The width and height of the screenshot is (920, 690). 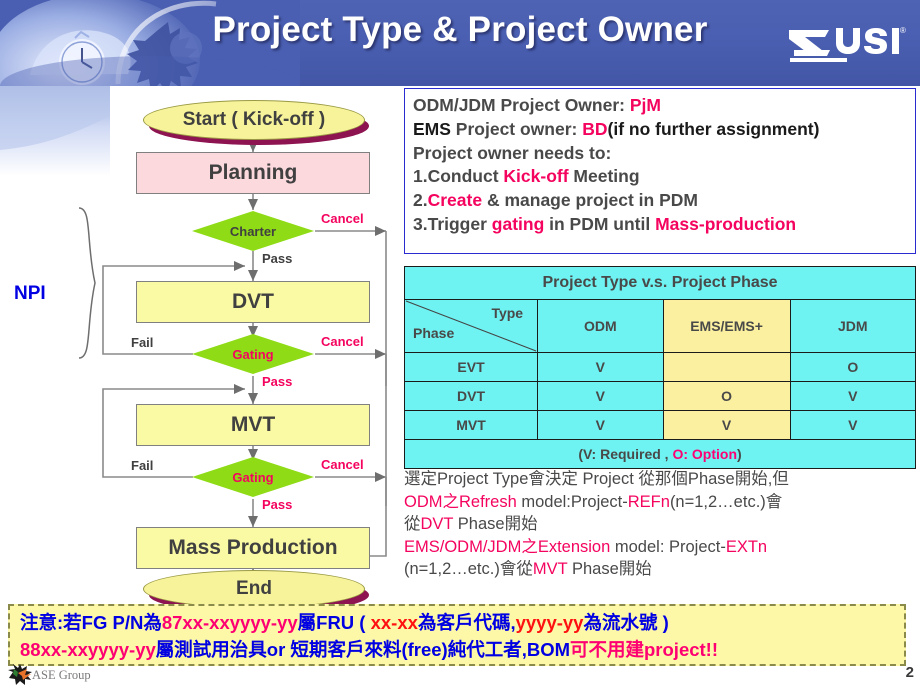 I want to click on table-col-jdm: JDM, so click(x=853, y=326).